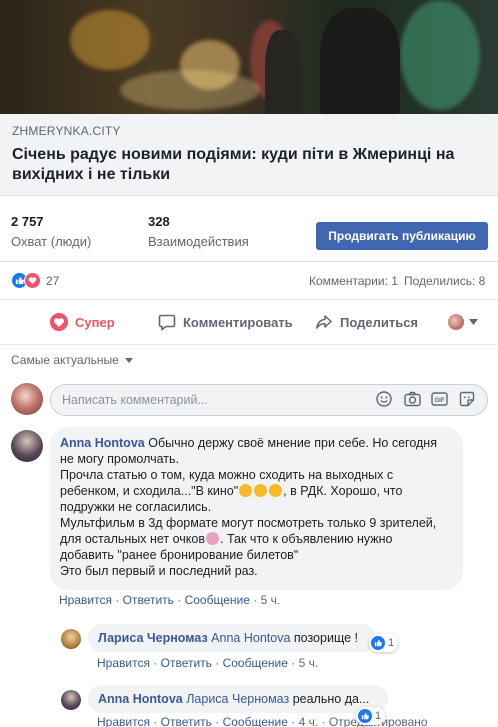  Describe the element at coordinates (153, 638) in the screenshot. I see `comment-author: Лариса Черномаз` at that location.